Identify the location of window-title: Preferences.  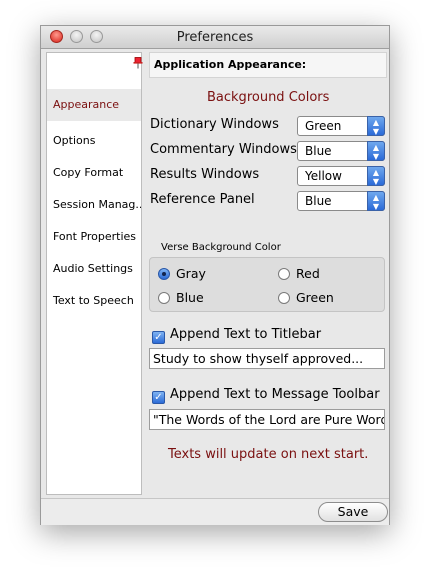
(215, 37).